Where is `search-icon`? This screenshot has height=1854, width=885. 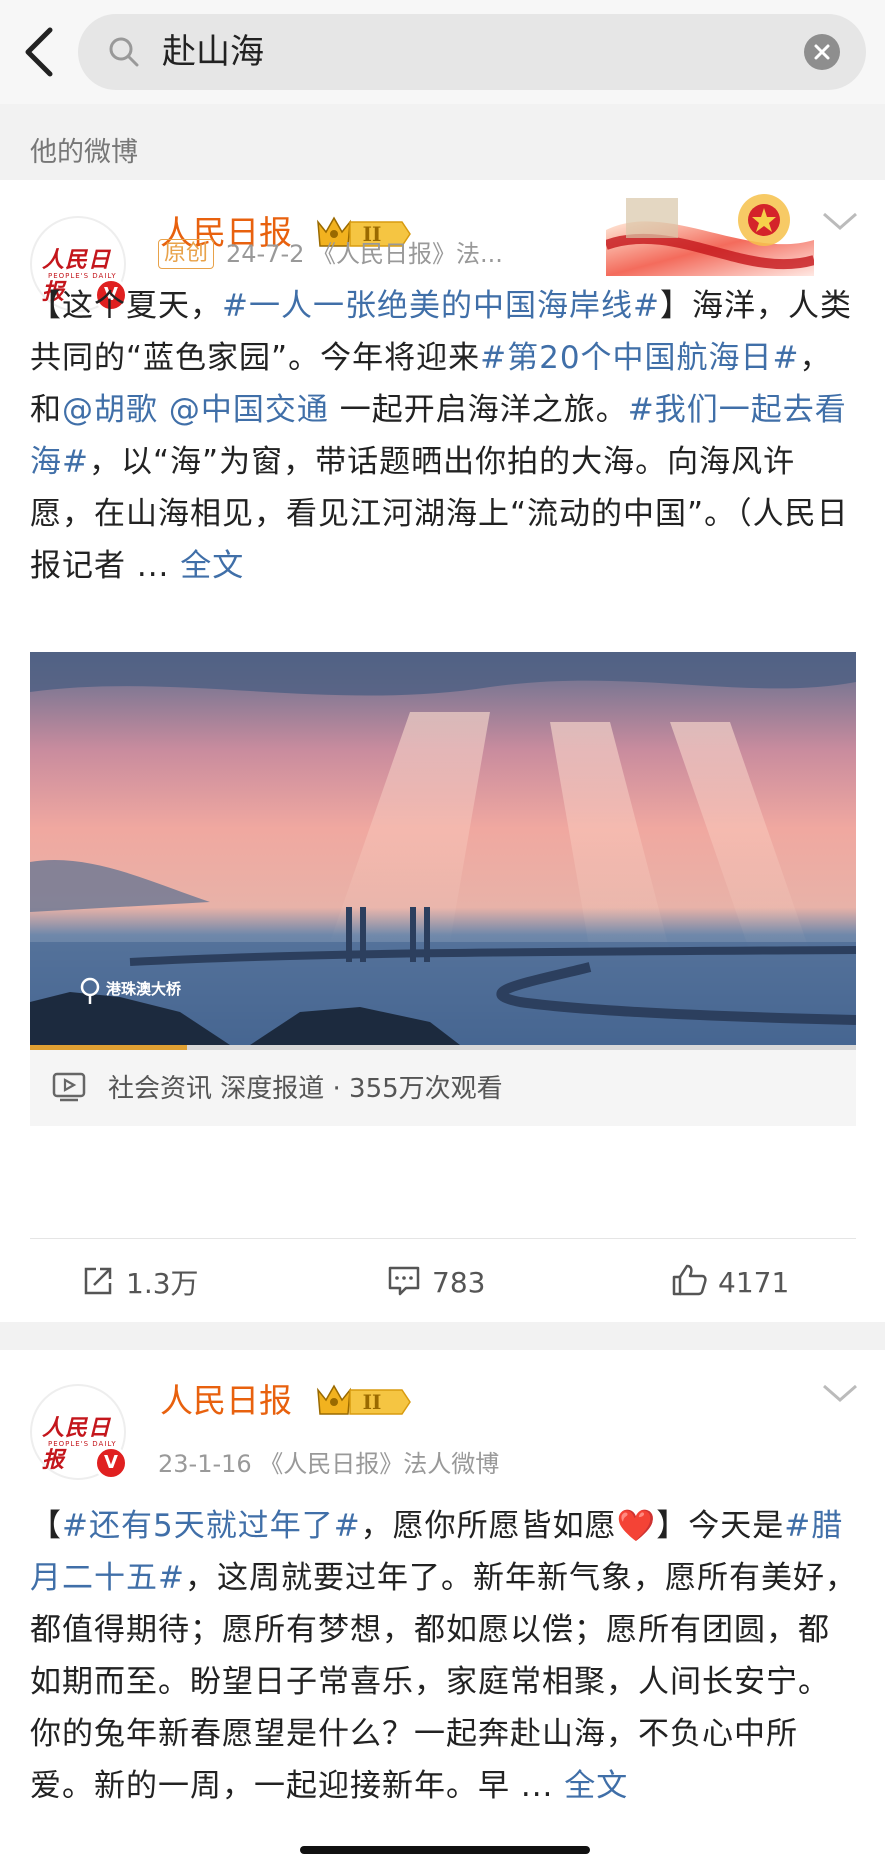
search-icon is located at coordinates (124, 52).